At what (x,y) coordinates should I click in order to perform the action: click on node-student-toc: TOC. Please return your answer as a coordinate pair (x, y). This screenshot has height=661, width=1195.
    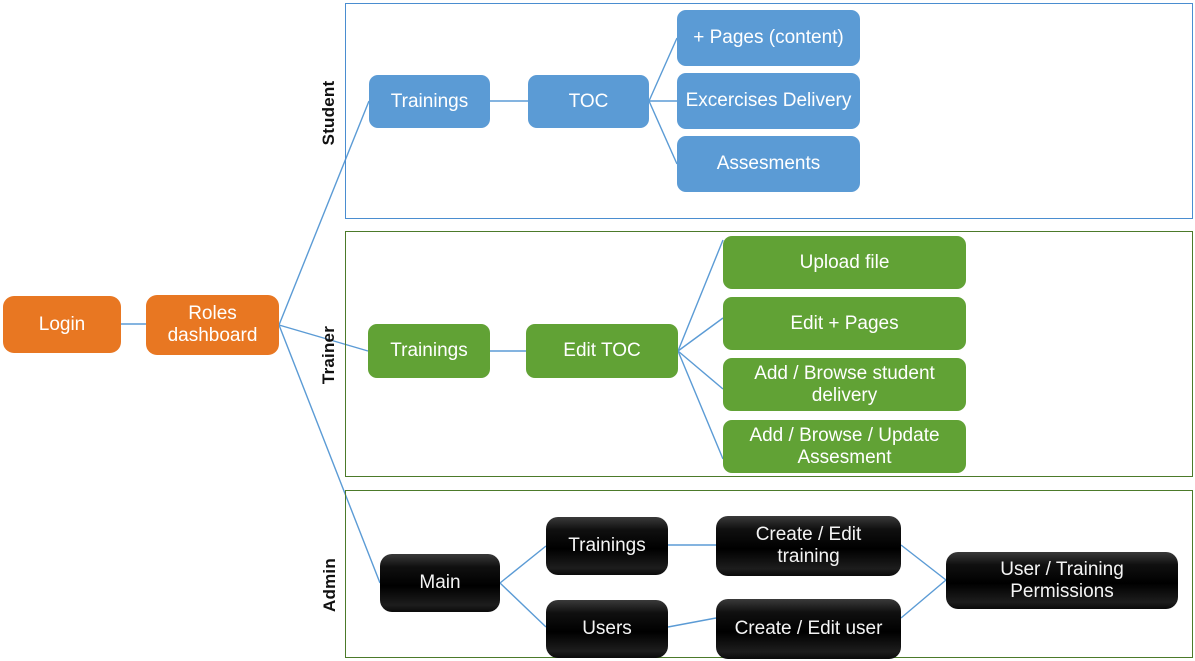
    Looking at the image, I should click on (588, 101).